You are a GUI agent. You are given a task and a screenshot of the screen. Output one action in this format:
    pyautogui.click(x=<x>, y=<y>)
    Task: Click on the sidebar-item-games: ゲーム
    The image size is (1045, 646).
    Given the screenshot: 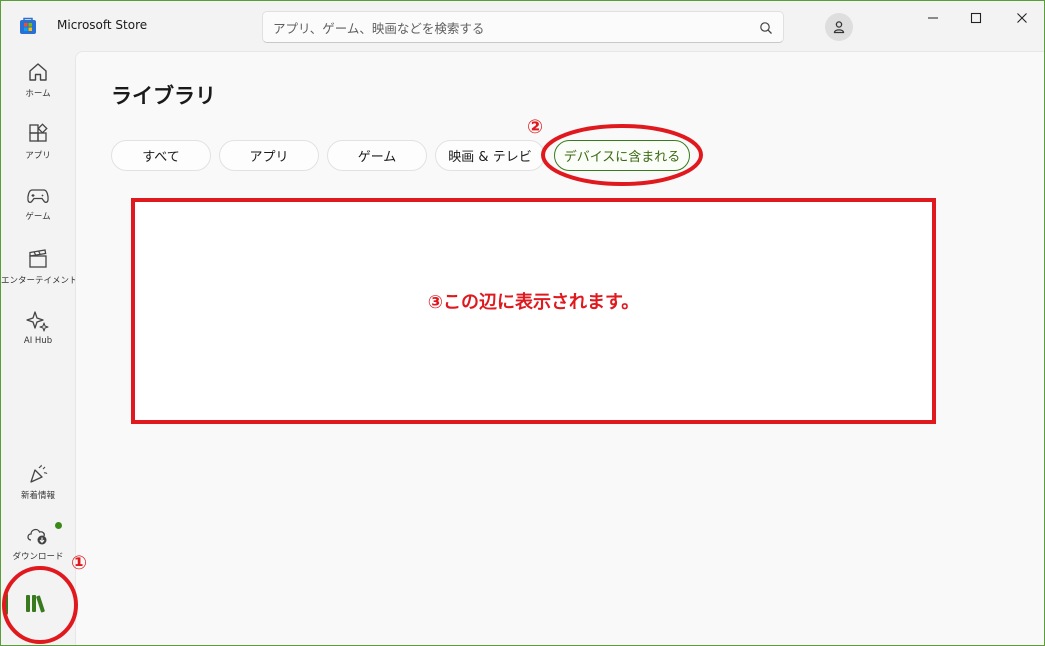 What is the action you would take?
    pyautogui.click(x=38, y=204)
    